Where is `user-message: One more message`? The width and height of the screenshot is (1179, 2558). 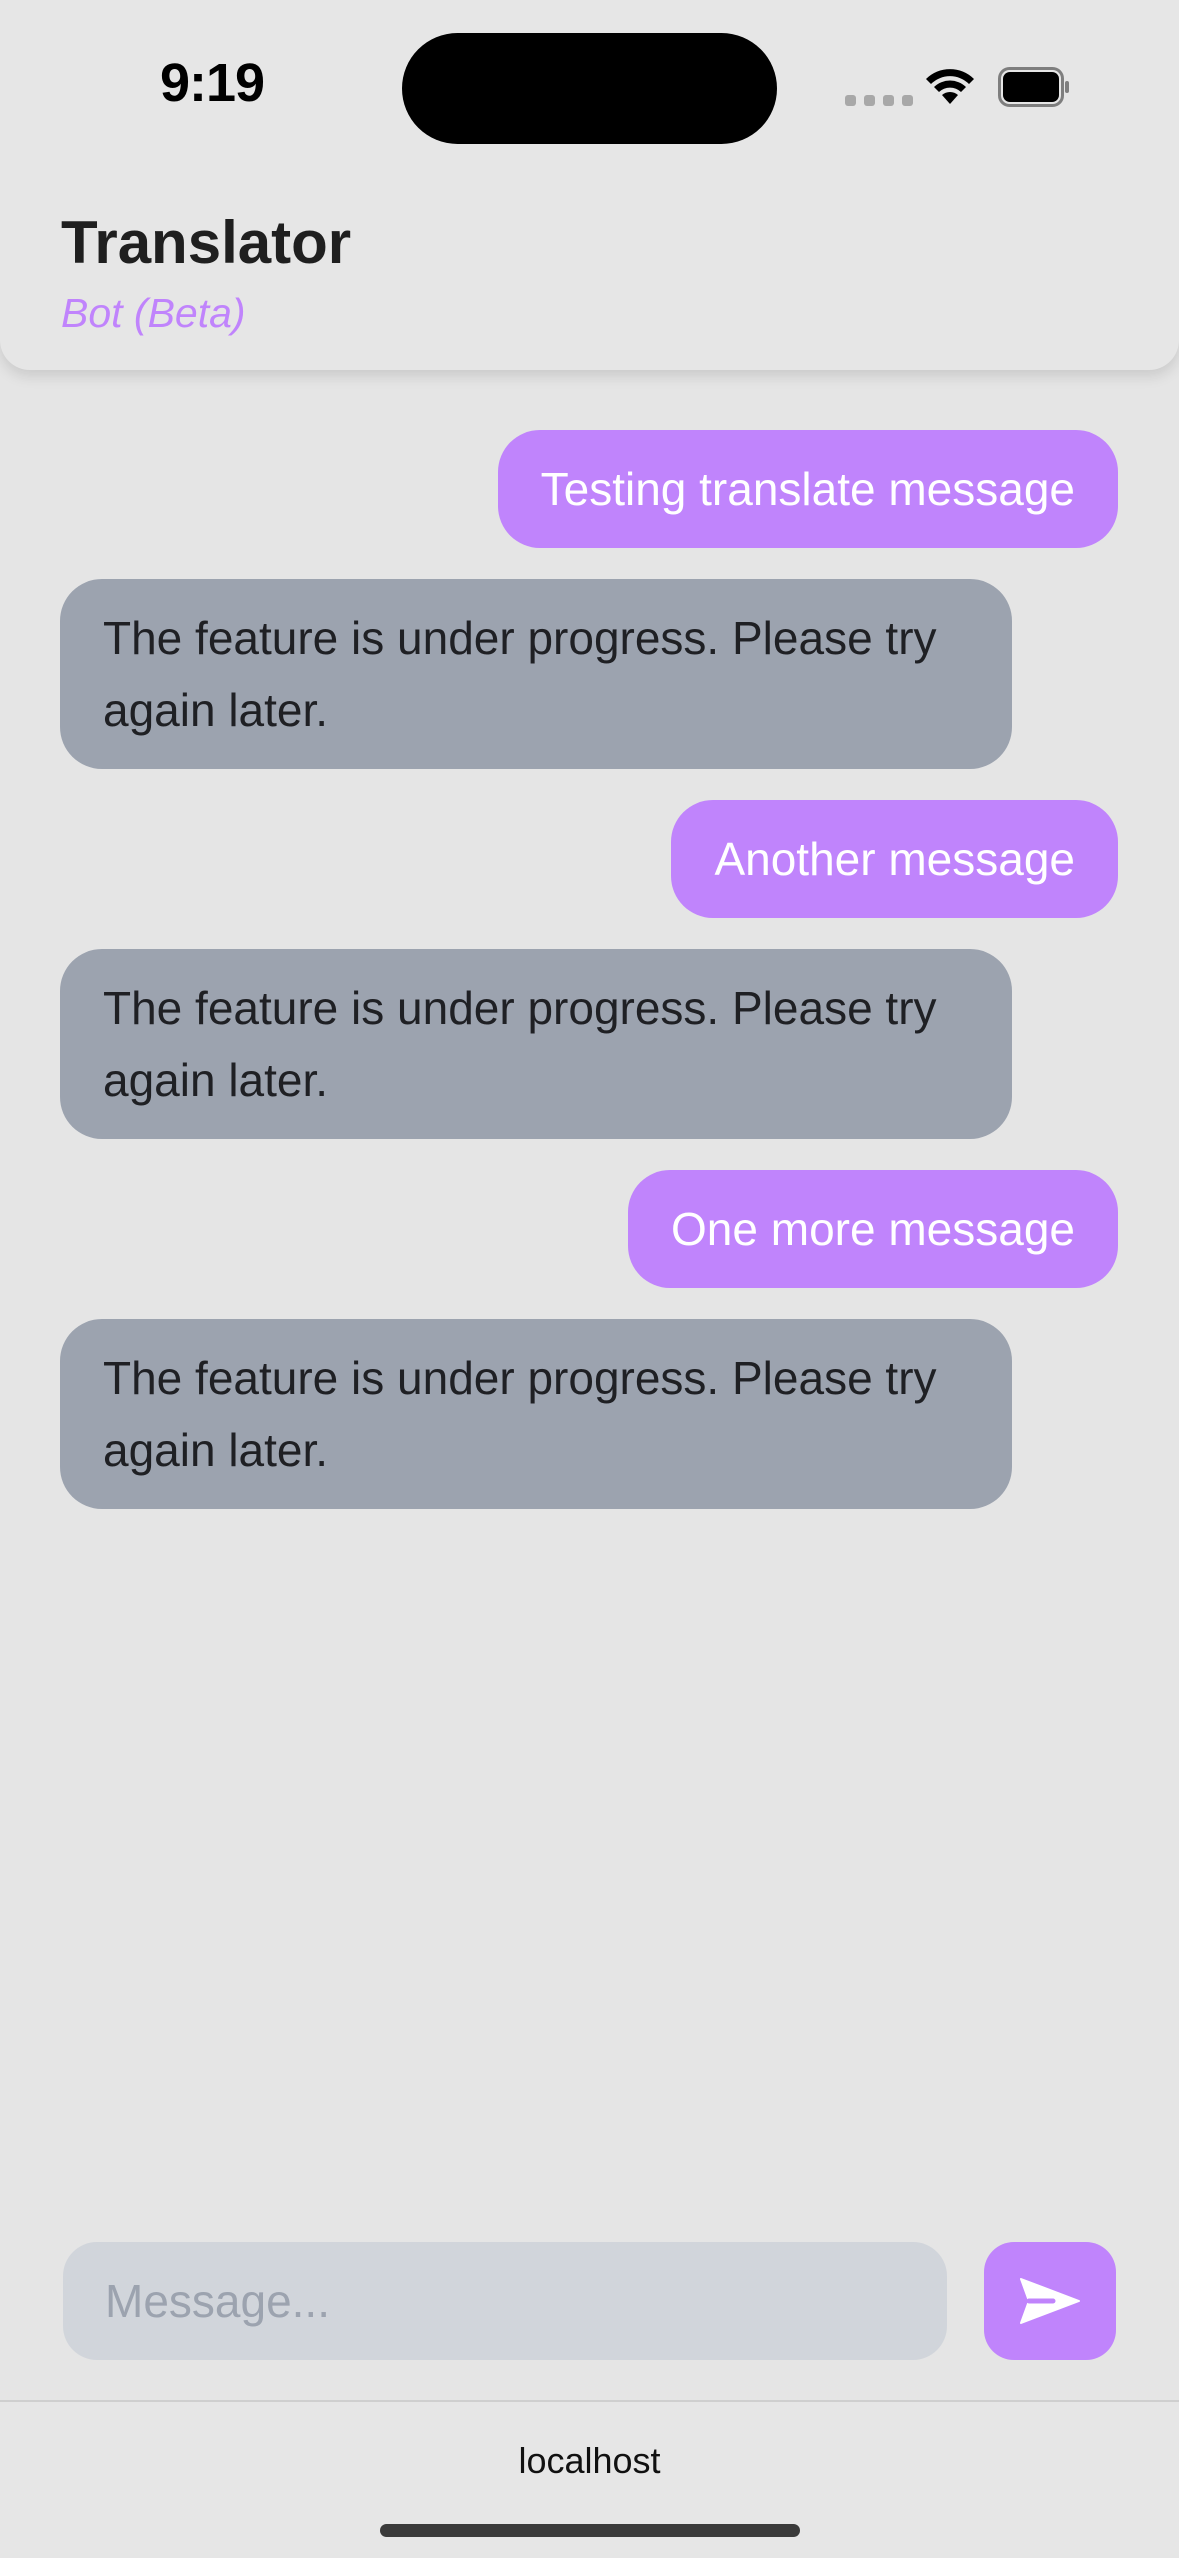
user-message: One more message is located at coordinates (873, 1229).